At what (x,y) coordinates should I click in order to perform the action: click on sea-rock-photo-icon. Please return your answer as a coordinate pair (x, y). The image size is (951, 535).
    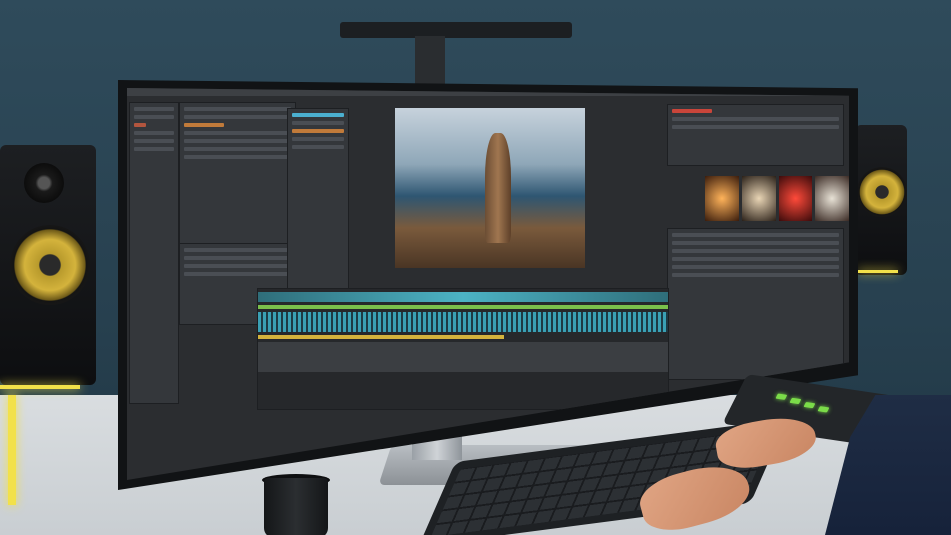
    Looking at the image, I should click on (498, 188).